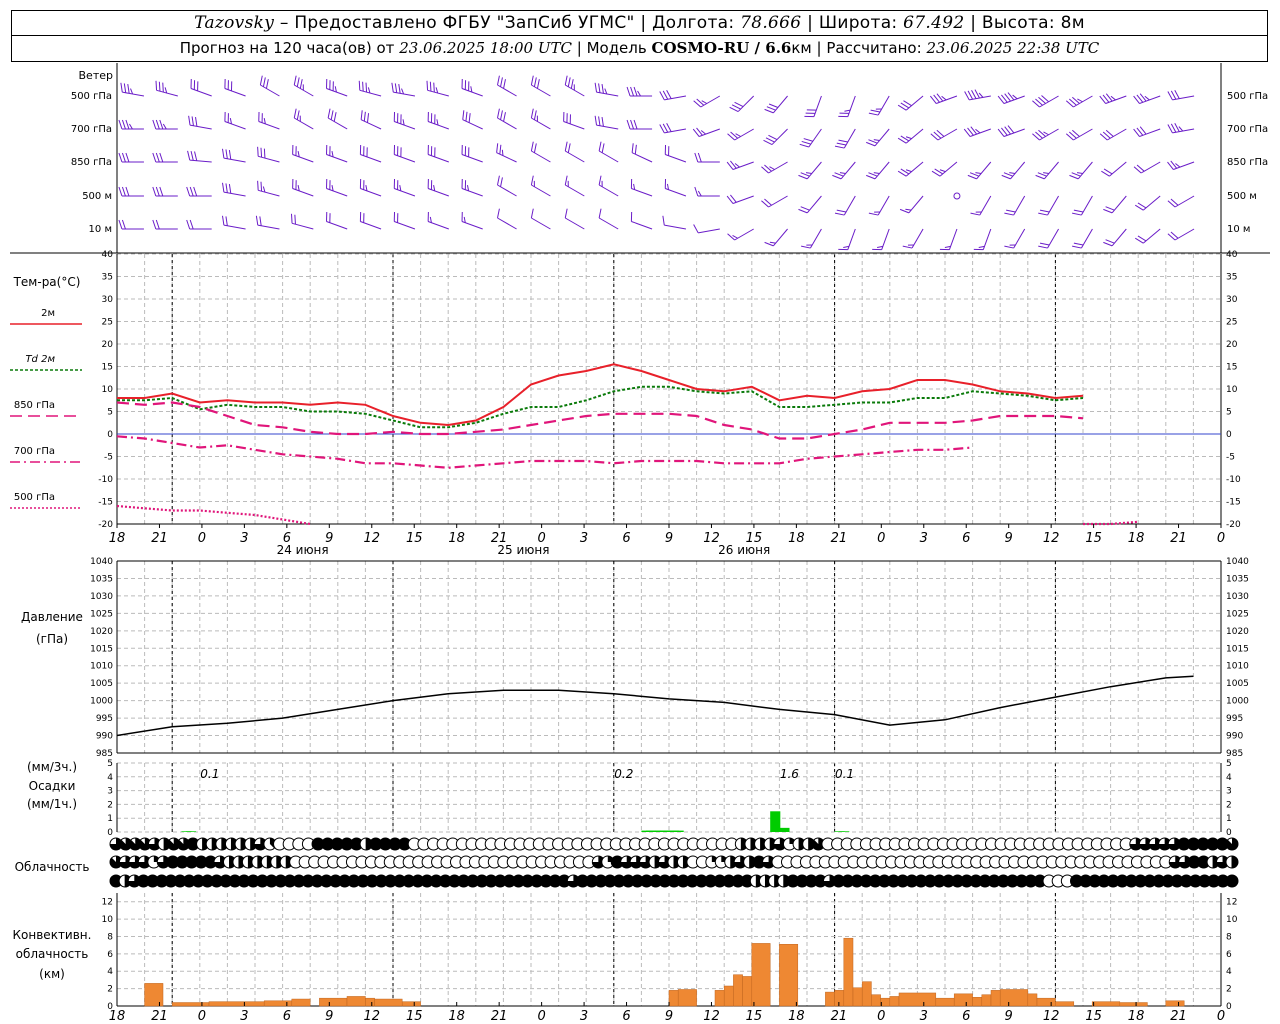 The height and width of the screenshot is (1024, 1280). I want to click on y-tick-label-right: 3, so click(1229, 792).